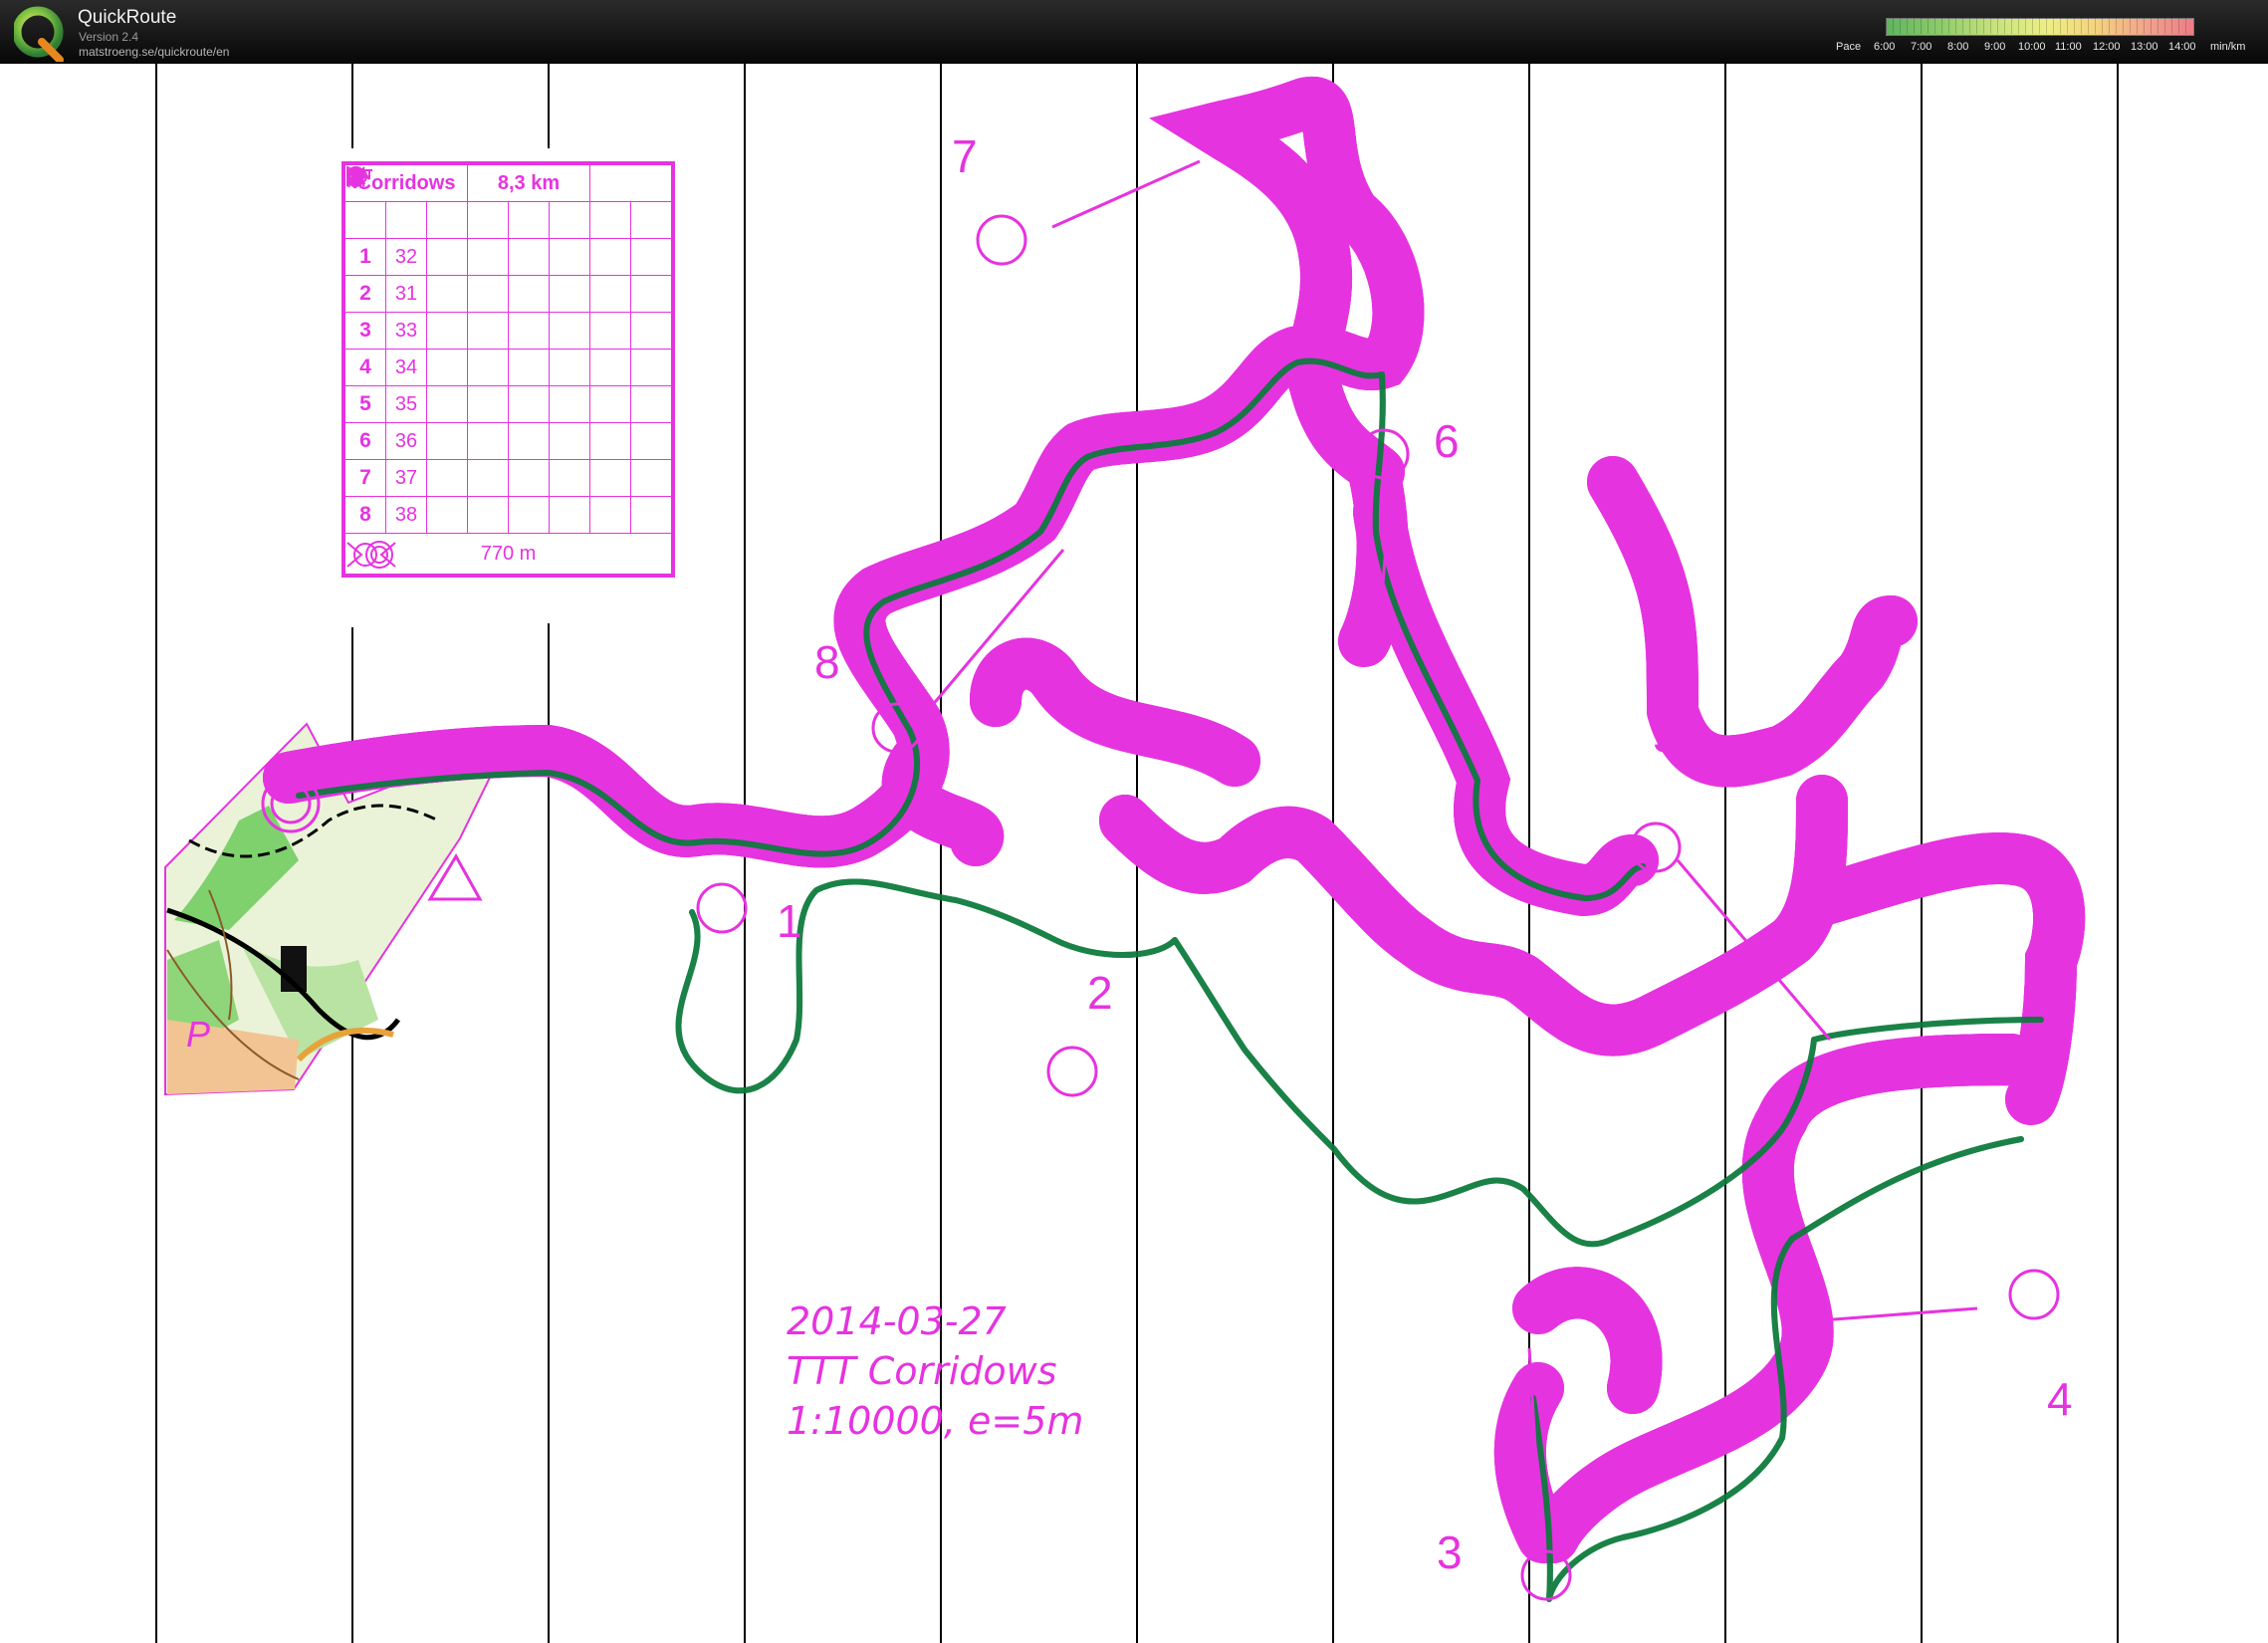 The width and height of the screenshot is (2268, 1643). What do you see at coordinates (365, 478) in the screenshot?
I see `control-seq: 7` at bounding box center [365, 478].